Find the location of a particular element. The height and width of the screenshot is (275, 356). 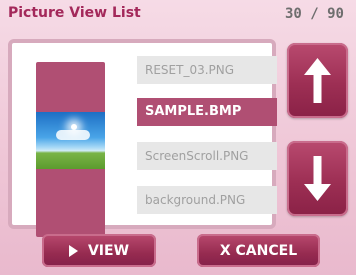

preview-thumbnail is located at coordinates (70, 140).